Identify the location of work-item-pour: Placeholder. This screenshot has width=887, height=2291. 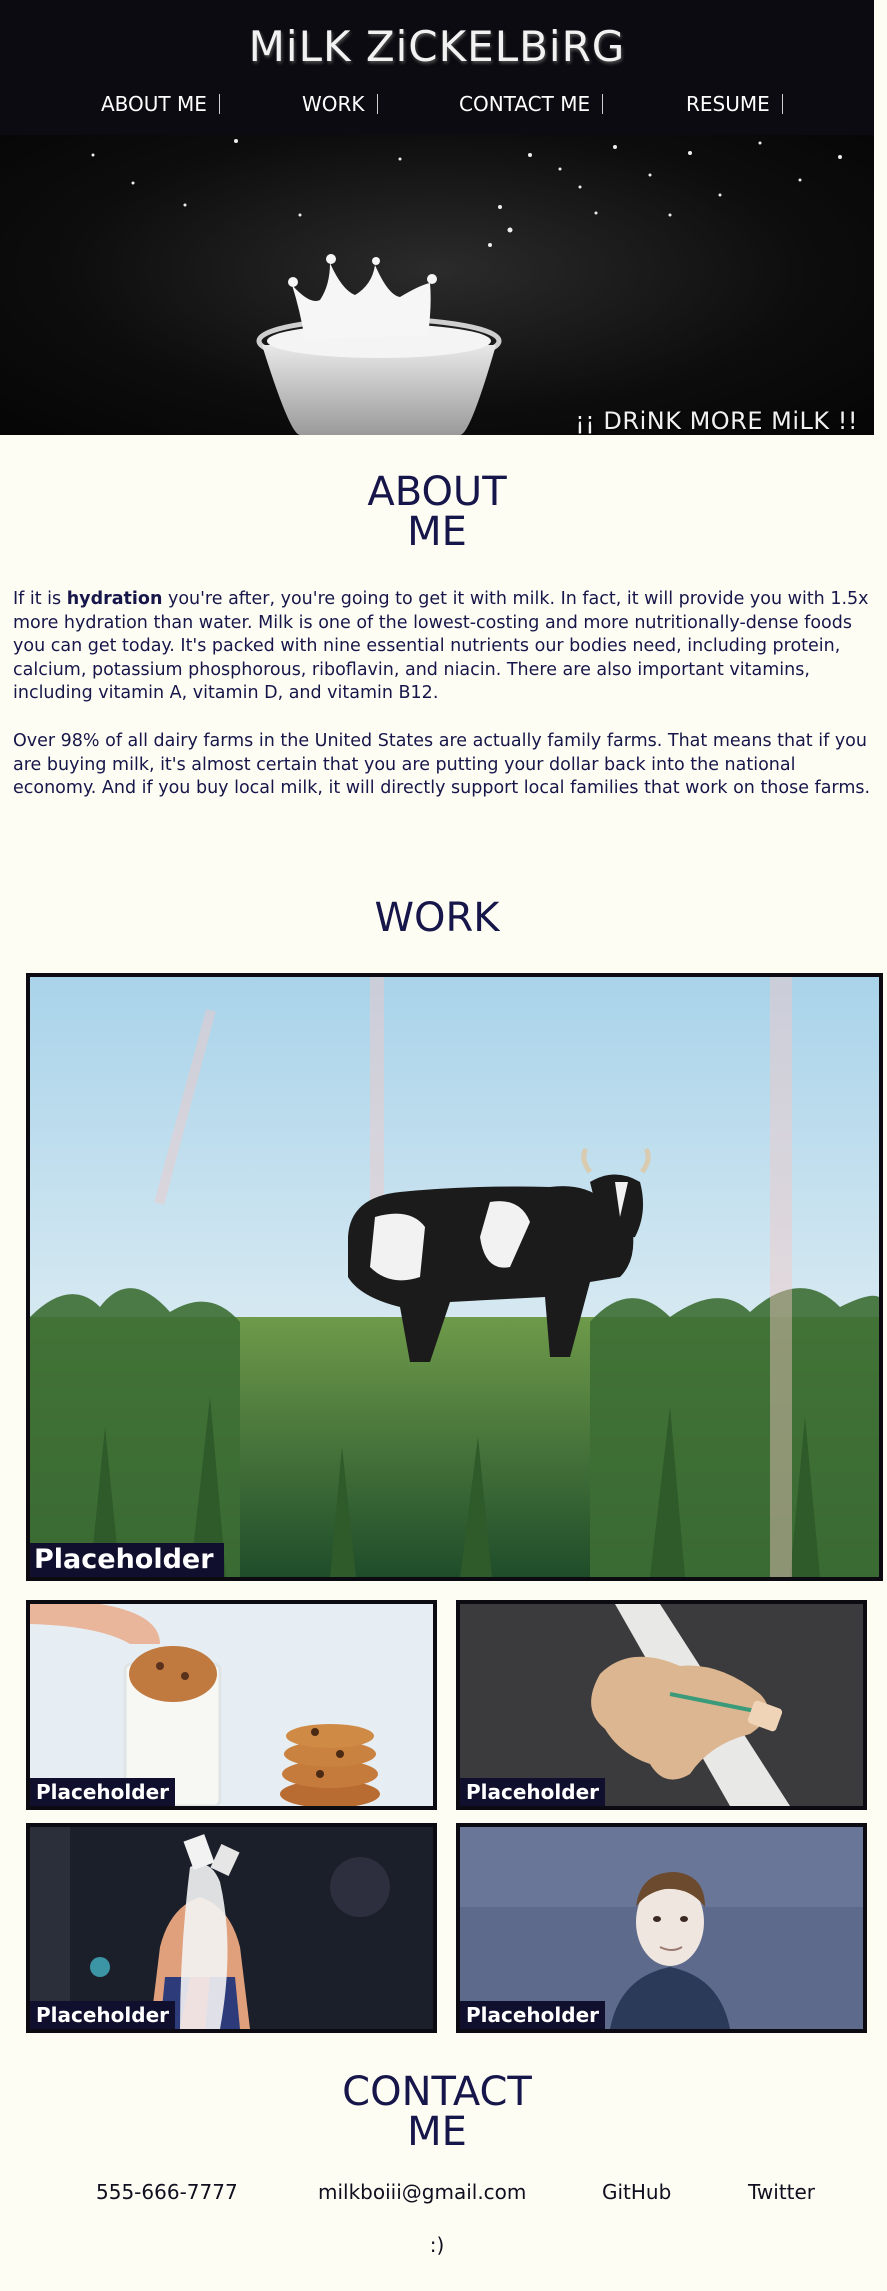
(231, 1928).